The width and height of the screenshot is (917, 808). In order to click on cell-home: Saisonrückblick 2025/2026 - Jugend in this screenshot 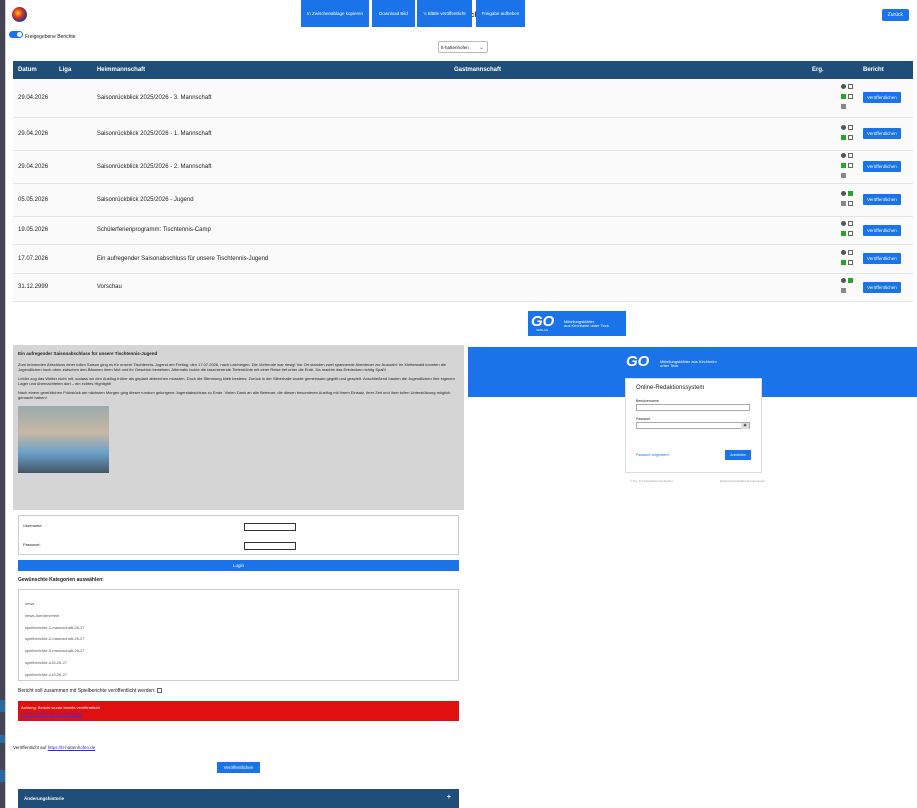, I will do `click(270, 200)`.